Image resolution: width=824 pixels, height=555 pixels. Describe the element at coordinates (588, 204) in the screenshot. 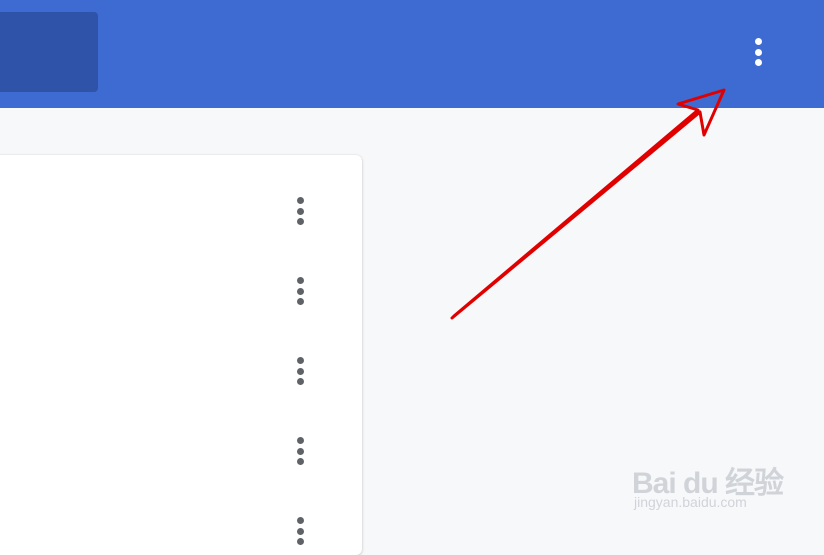

I see `arrow-shape` at that location.